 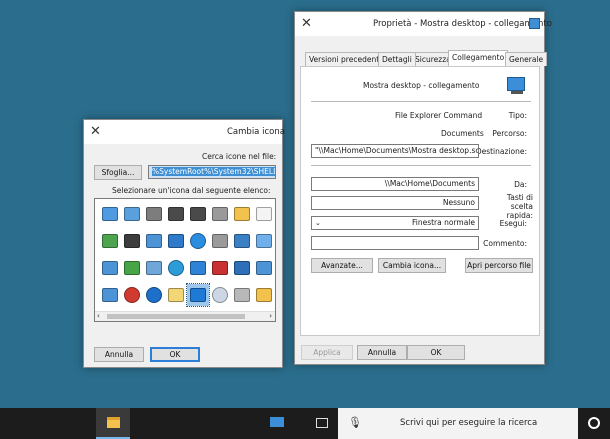 I want to click on task-view-button, so click(x=322, y=423).